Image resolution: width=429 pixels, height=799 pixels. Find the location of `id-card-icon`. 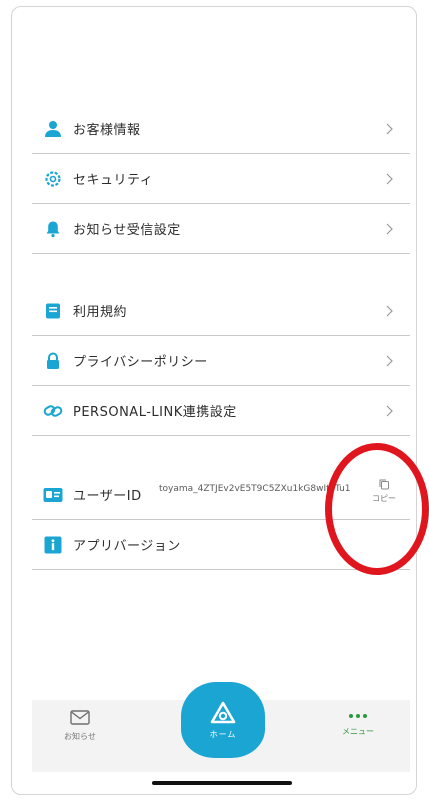

id-card-icon is located at coordinates (53, 495).